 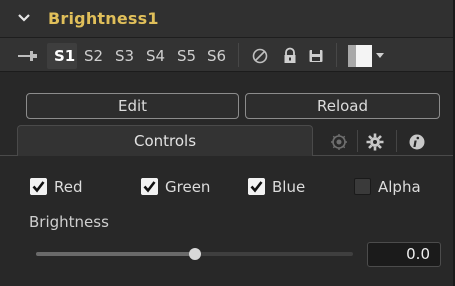 I want to click on settings-gear-icon, so click(x=375, y=142).